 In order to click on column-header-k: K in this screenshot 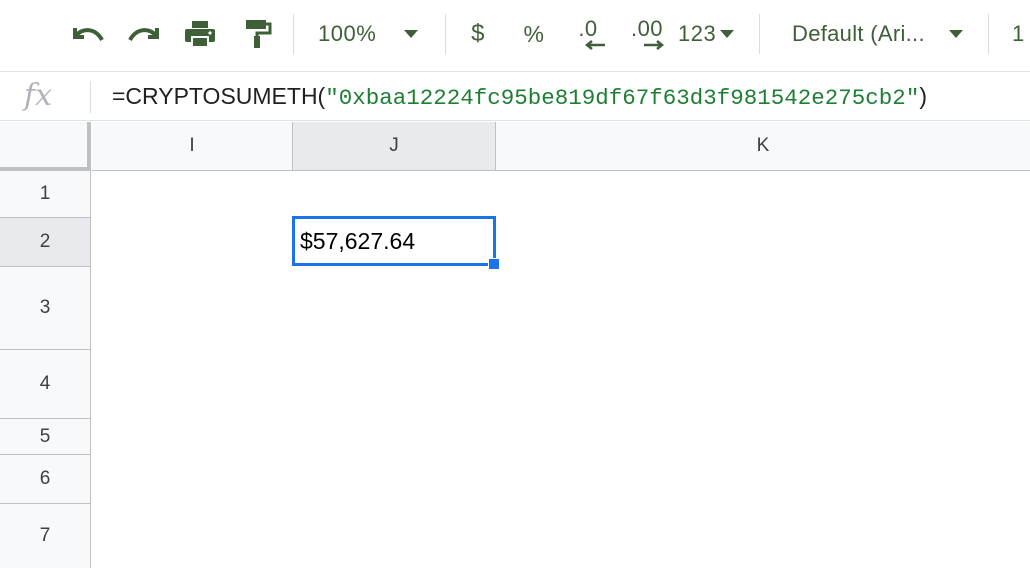, I will do `click(763, 146)`.